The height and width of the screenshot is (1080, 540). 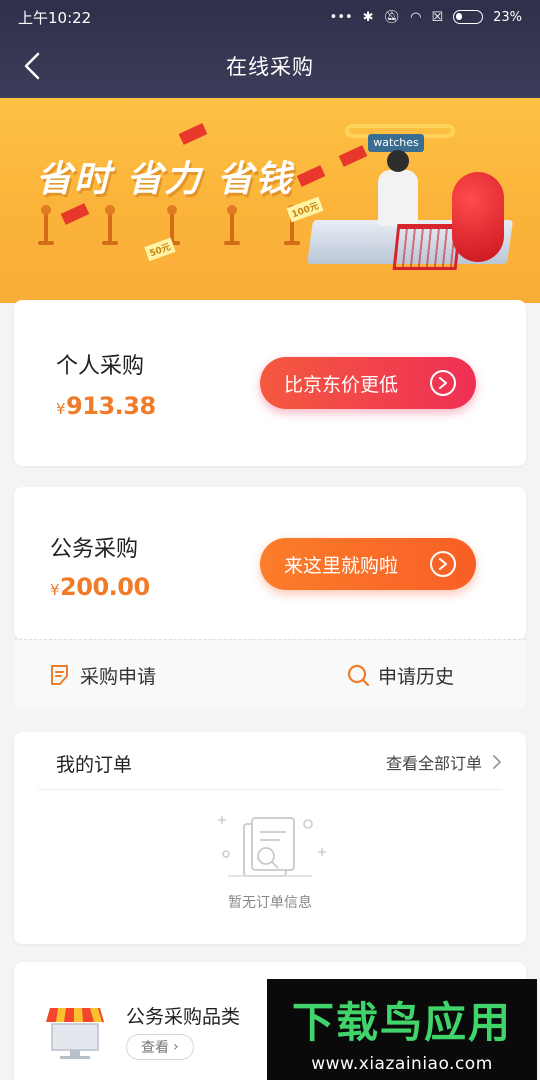 I want to click on battery-percent: 23%, so click(x=507, y=17).